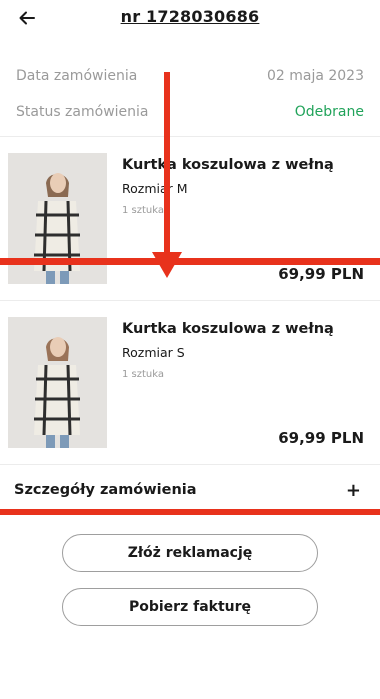 This screenshot has width=380, height=699. I want to click on order-date-row: Data zamówienia 02 maja 2023, so click(190, 76).